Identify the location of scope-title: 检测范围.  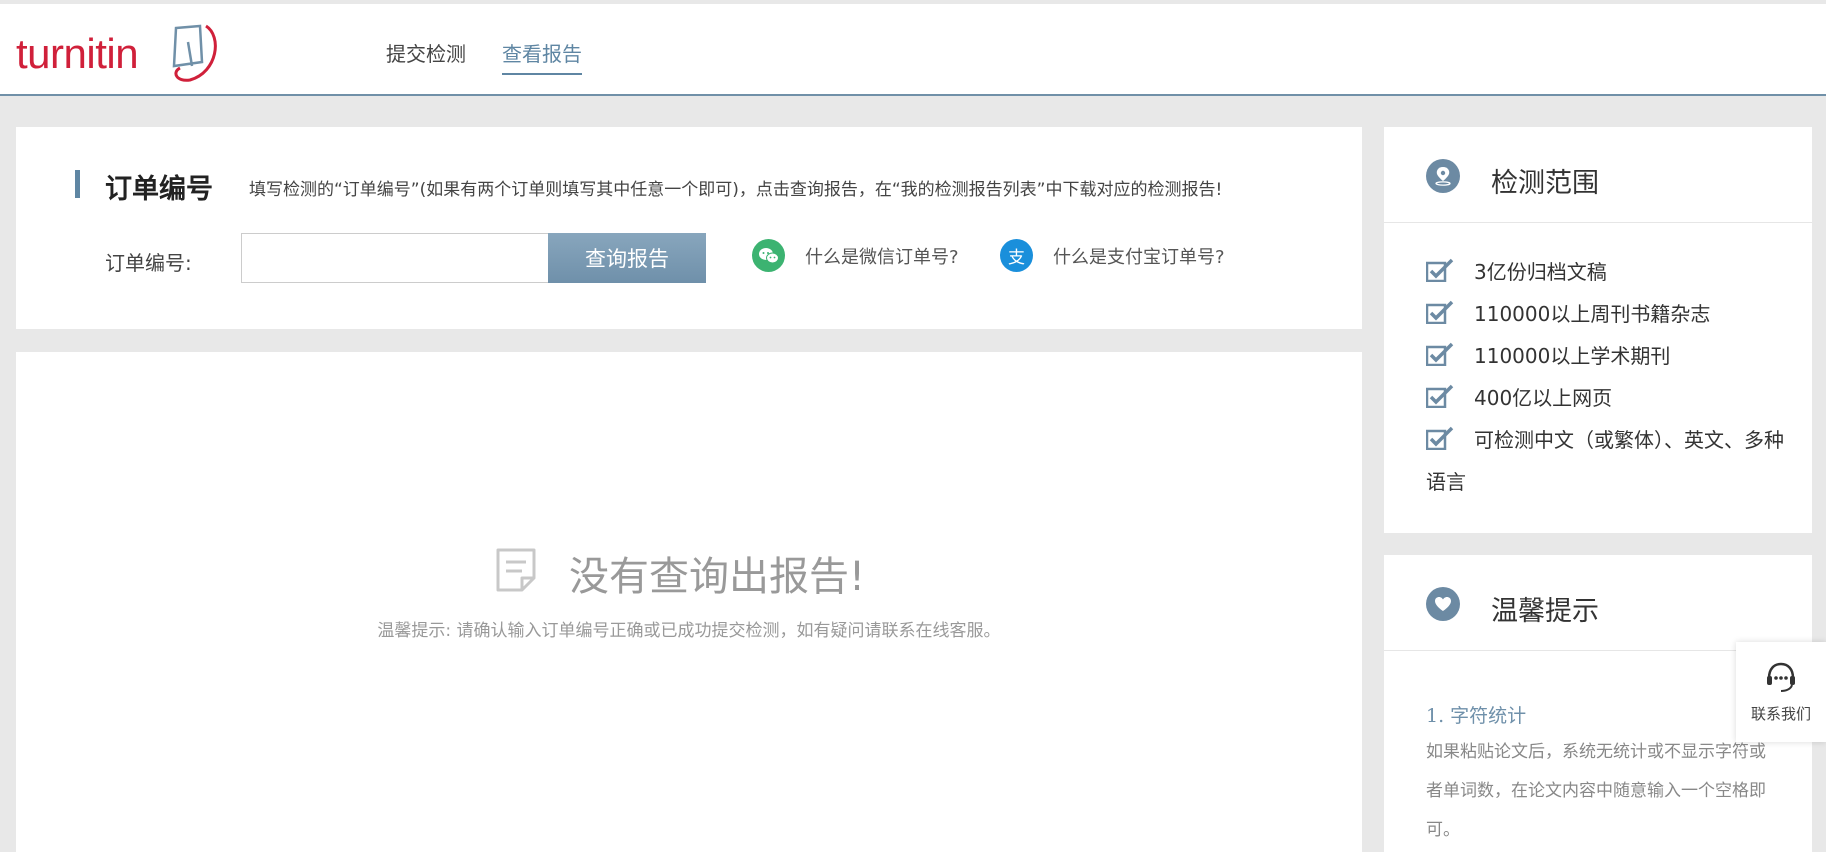
(1545, 183).